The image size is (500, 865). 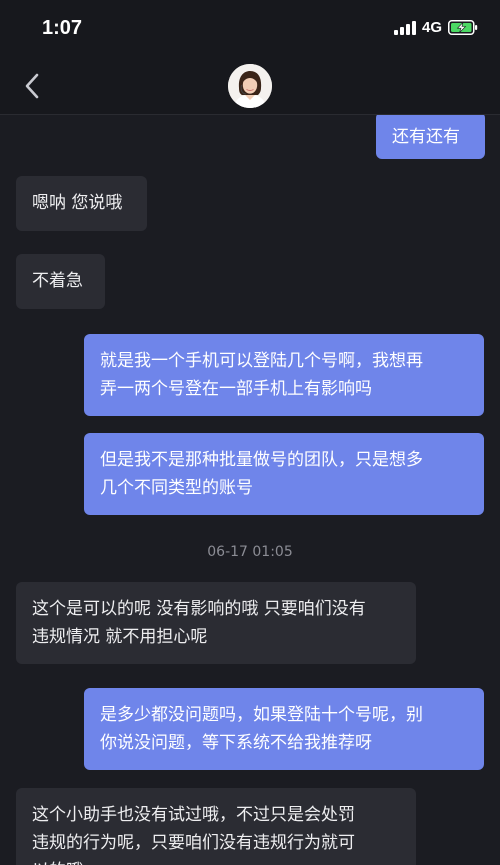 What do you see at coordinates (431, 27) in the screenshot?
I see `network-label: 4G` at bounding box center [431, 27].